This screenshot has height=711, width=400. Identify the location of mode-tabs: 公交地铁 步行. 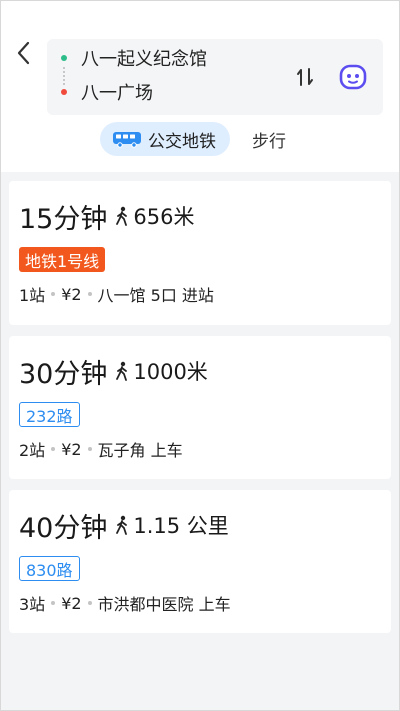
(193, 139).